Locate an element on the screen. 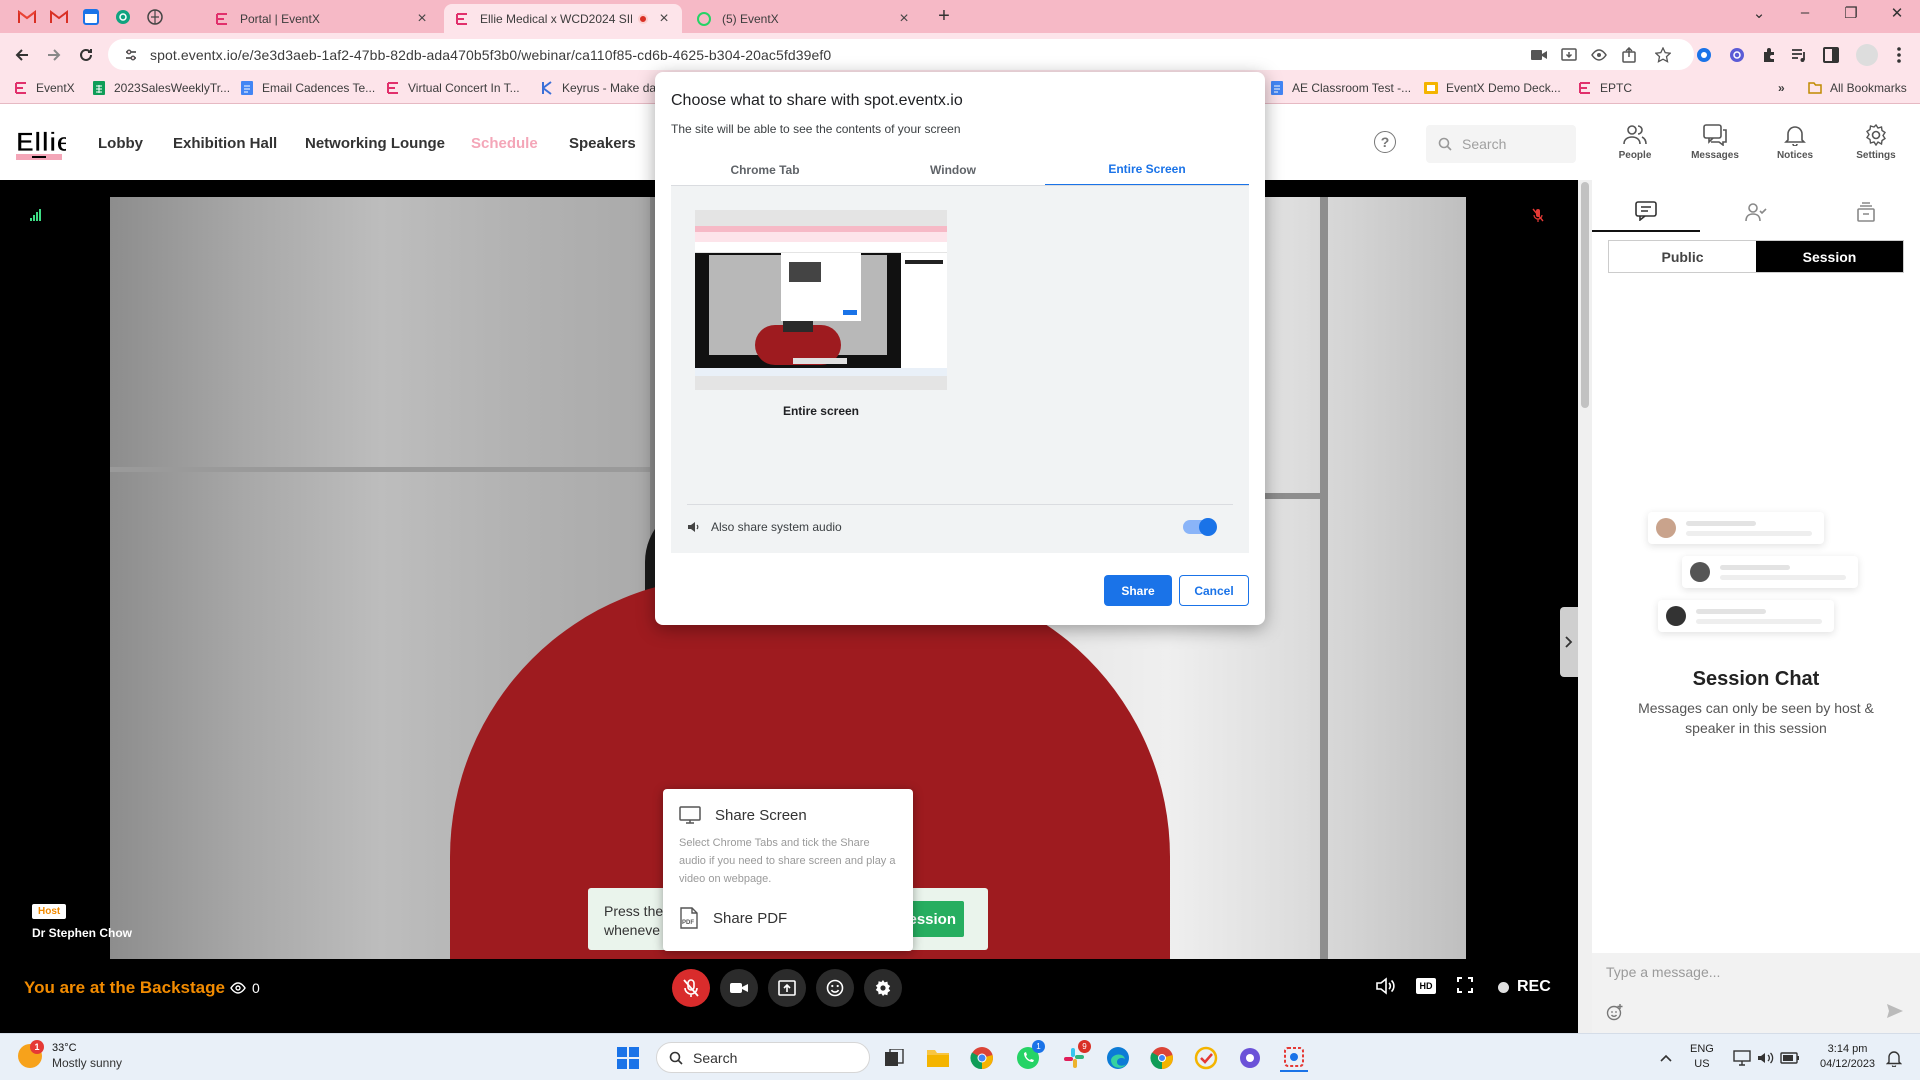 The image size is (1920, 1080). browser-tab-ellie-medical: Ellie Medical x WCD2024 SIN × is located at coordinates (563, 18).